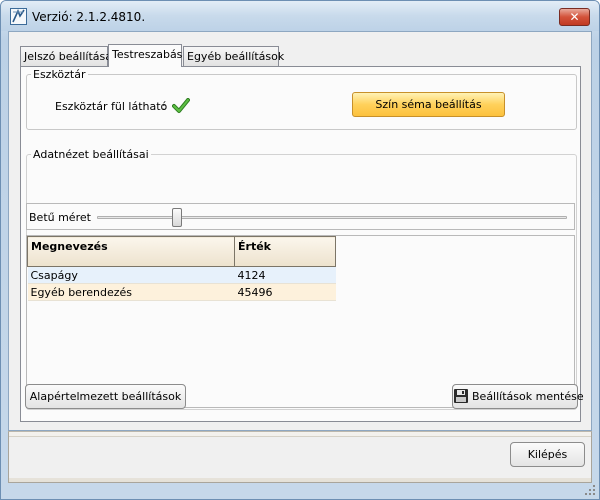 The width and height of the screenshot is (600, 500). I want to click on footer-bar: Kilépés, so click(300, 457).